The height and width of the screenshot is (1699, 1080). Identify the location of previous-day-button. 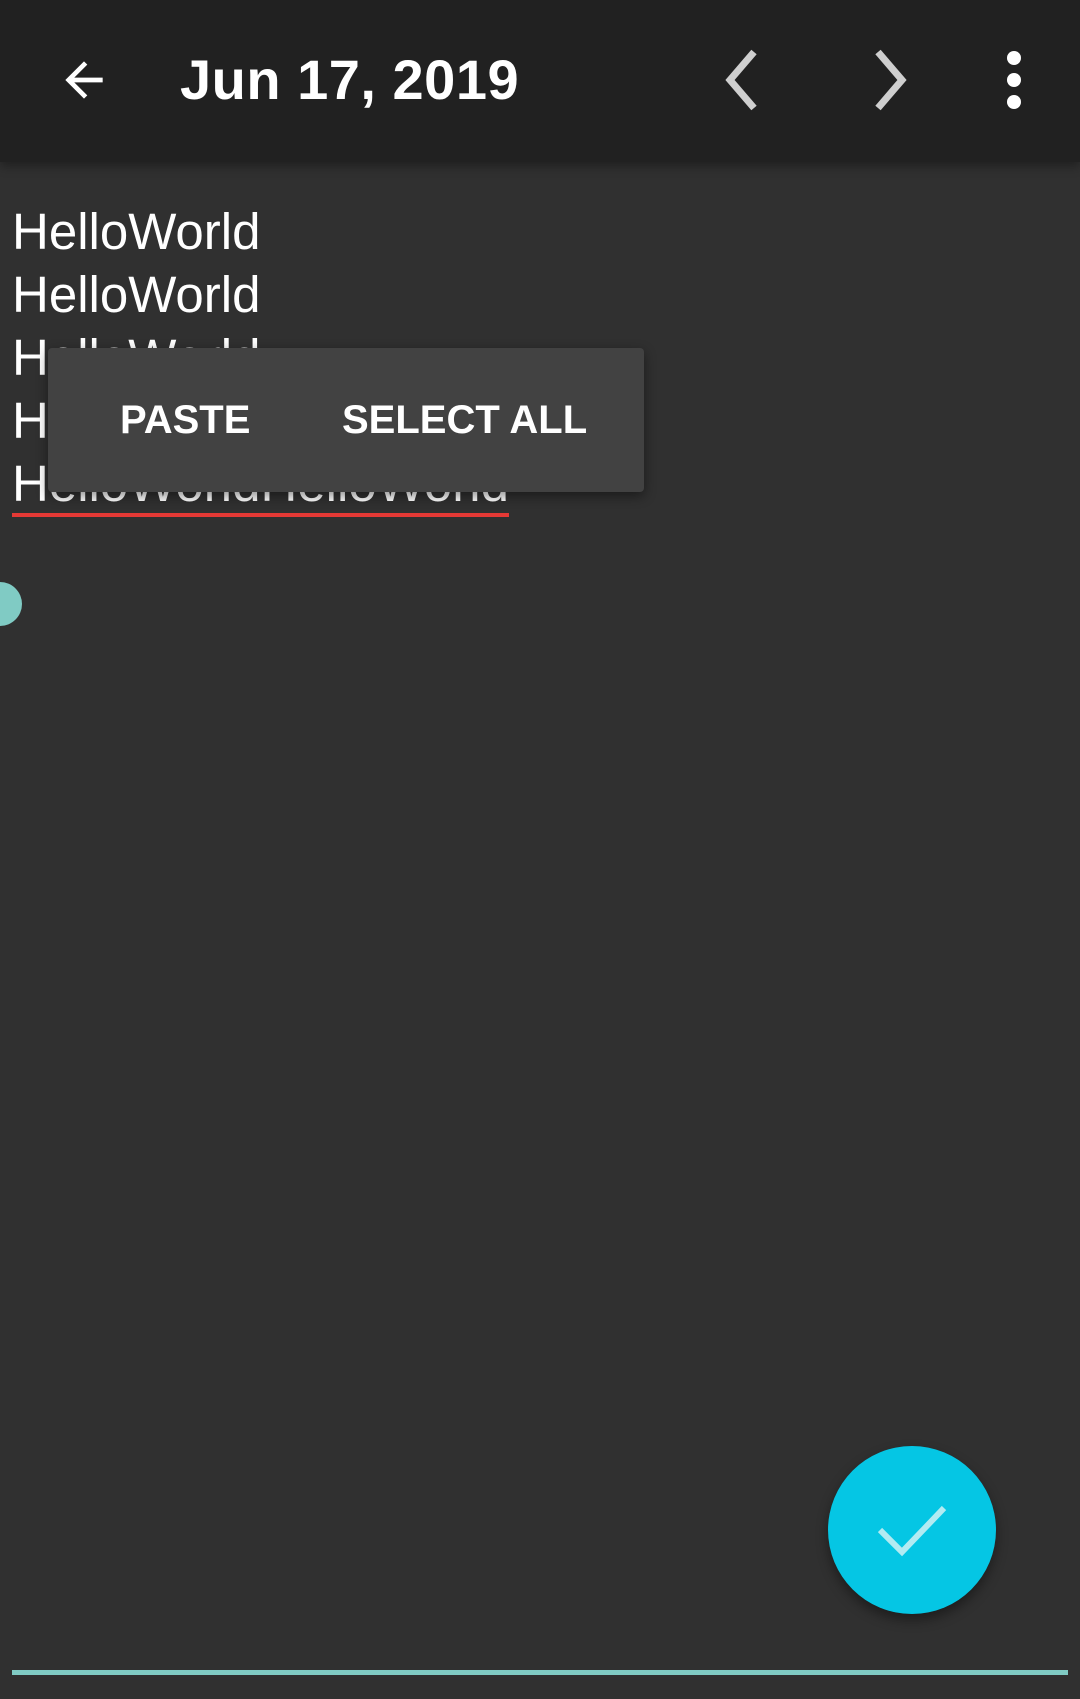
(744, 80).